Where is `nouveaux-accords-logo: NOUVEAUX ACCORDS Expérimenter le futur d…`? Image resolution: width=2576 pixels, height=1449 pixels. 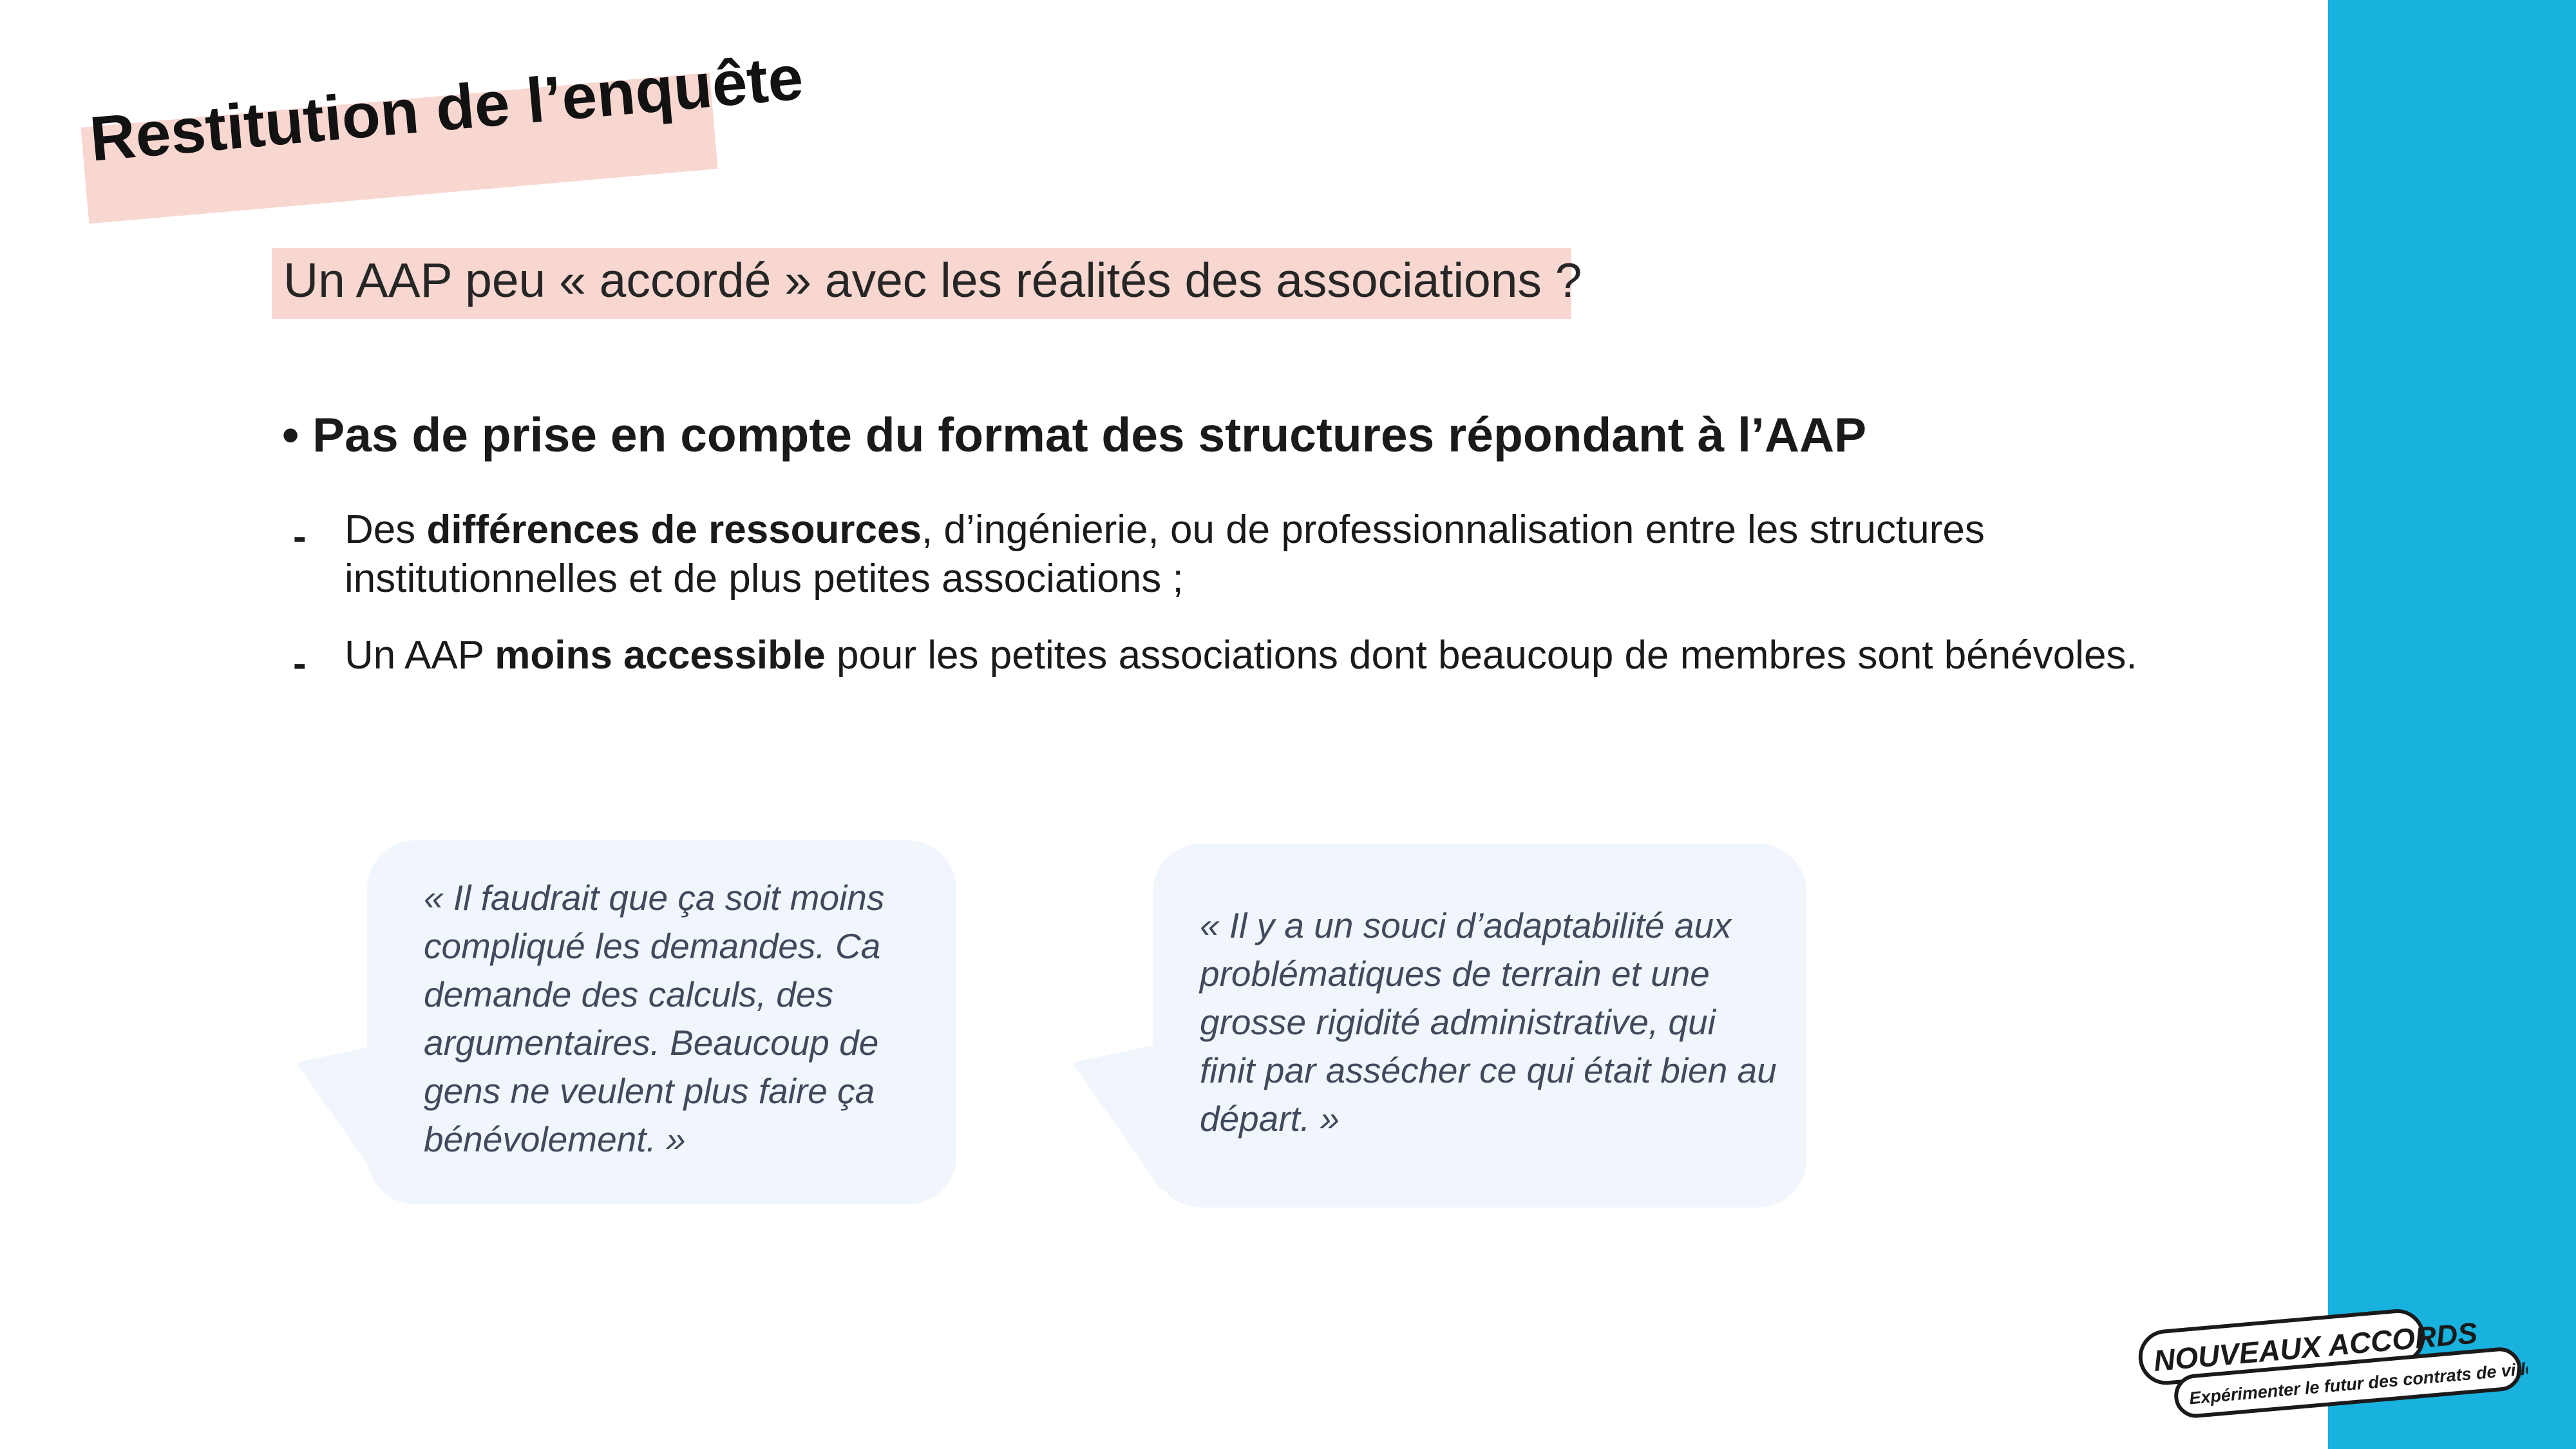
nouveaux-accords-logo: NOUVEAUX ACCORDS Expérimenter le futur d… is located at coordinates (2333, 1364).